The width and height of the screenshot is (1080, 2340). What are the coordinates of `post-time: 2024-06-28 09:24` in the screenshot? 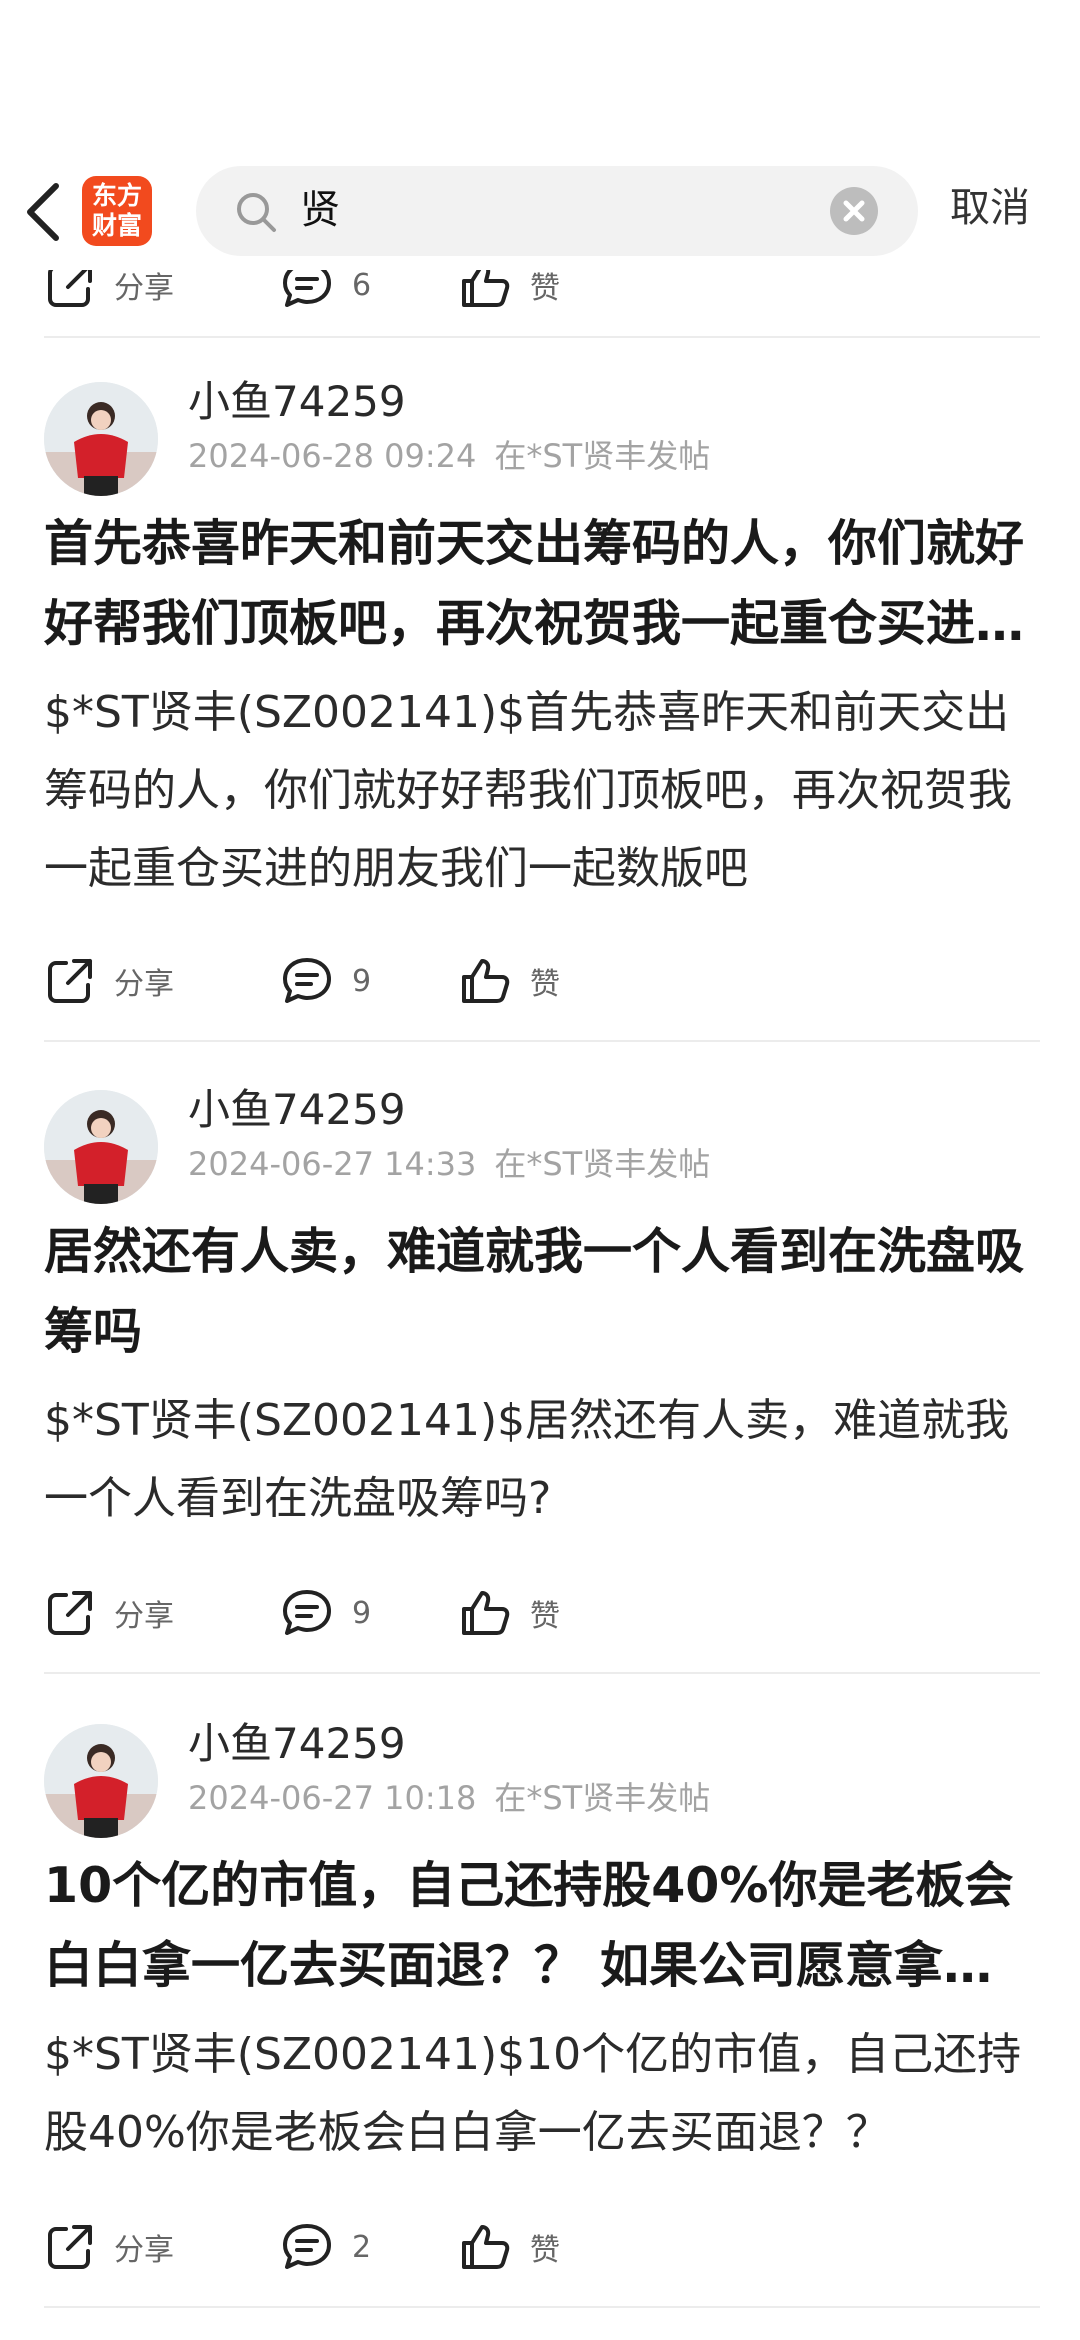 It's located at (332, 456).